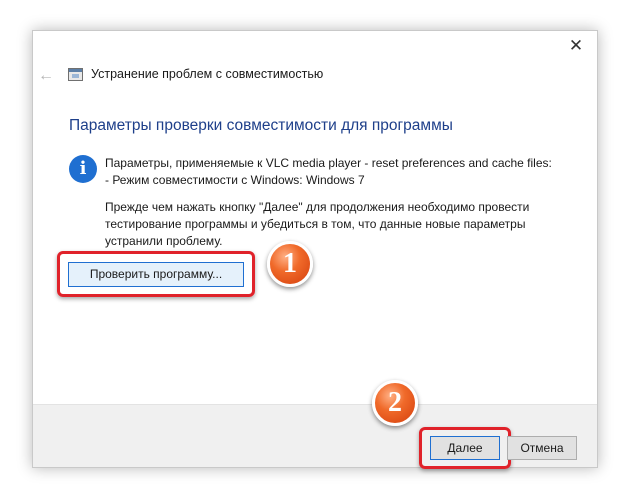 This screenshot has height=500, width=630. Describe the element at coordinates (83, 169) in the screenshot. I see `info-icon: i` at that location.